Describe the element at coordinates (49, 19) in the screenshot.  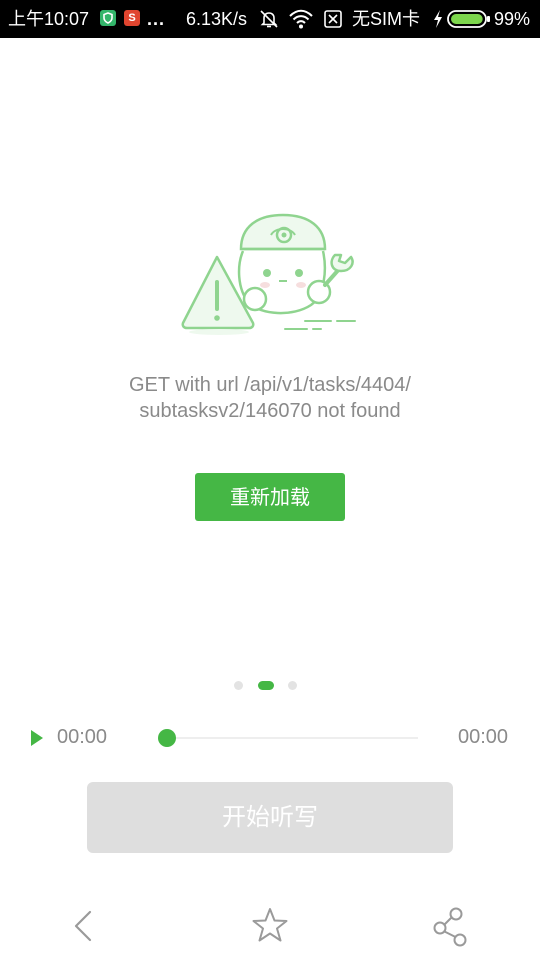
I see `status-time: 上午10:07` at that location.